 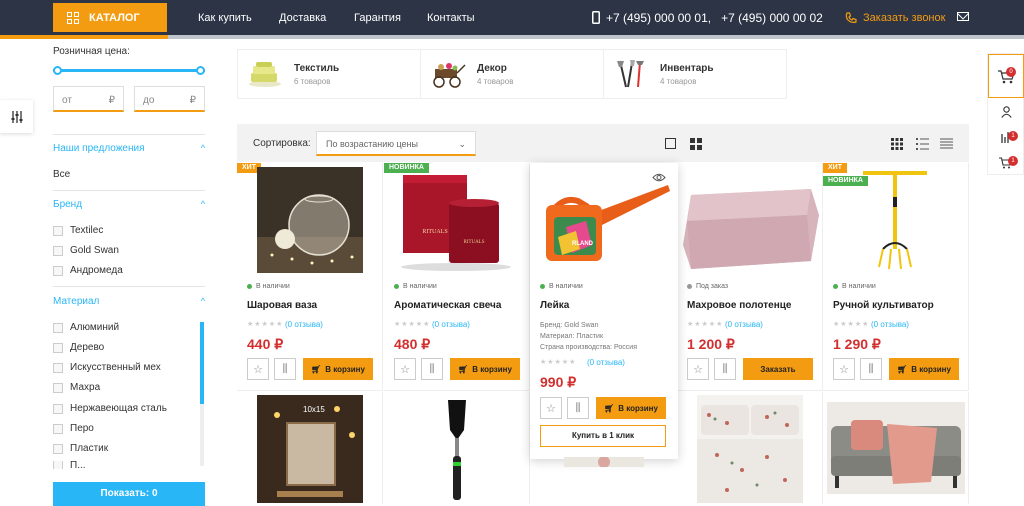 I want to click on material-checkbox: Пластик, so click(x=80, y=448).